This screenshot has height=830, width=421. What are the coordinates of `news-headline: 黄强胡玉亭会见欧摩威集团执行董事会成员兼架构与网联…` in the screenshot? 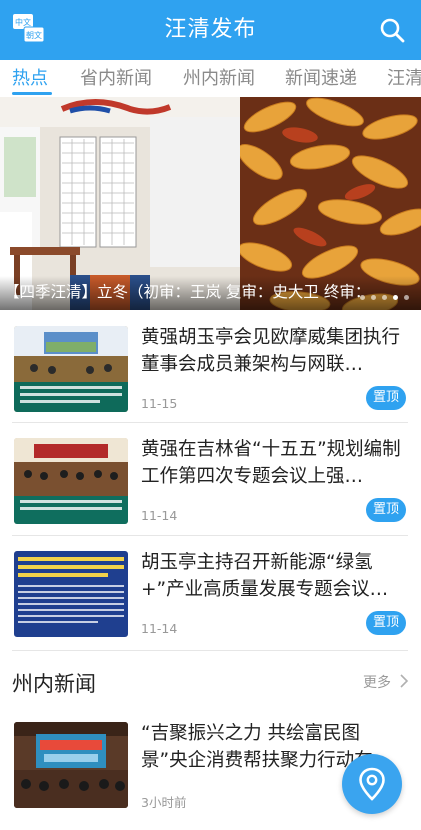 It's located at (271, 351).